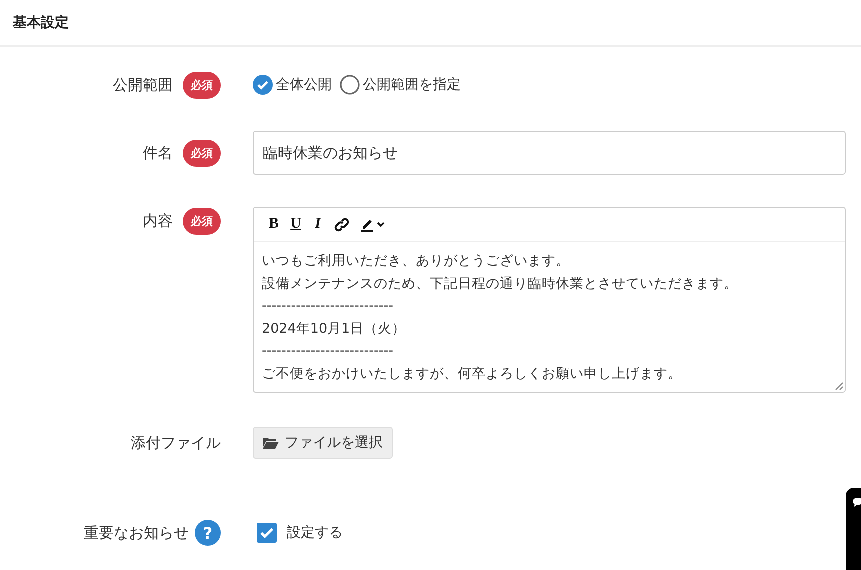 The width and height of the screenshot is (861, 570). Describe the element at coordinates (500, 284) in the screenshot. I see `editor-text-line: 設備メンテナンスのため、下記日程の通り臨時休業とさせていただきます。` at that location.